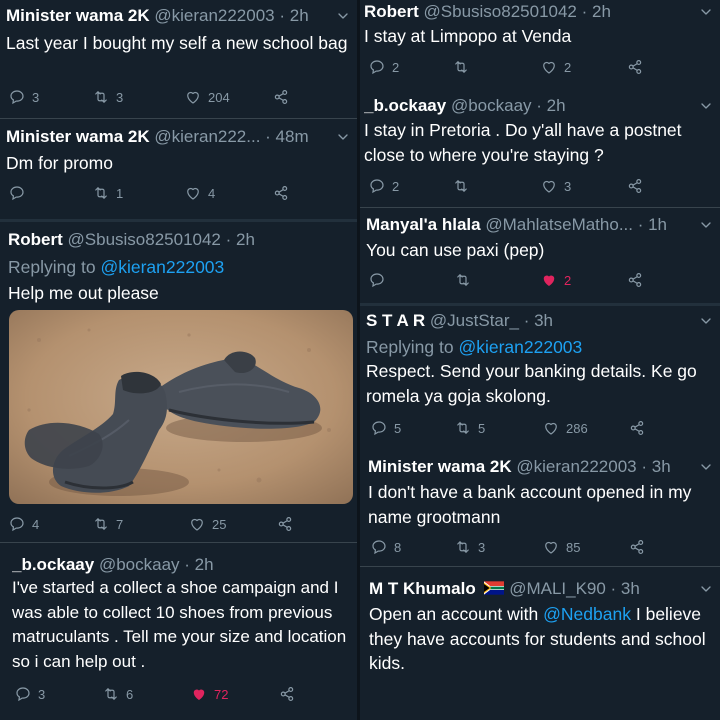  What do you see at coordinates (422, 588) in the screenshot?
I see `display-name: M T Khumalo` at bounding box center [422, 588].